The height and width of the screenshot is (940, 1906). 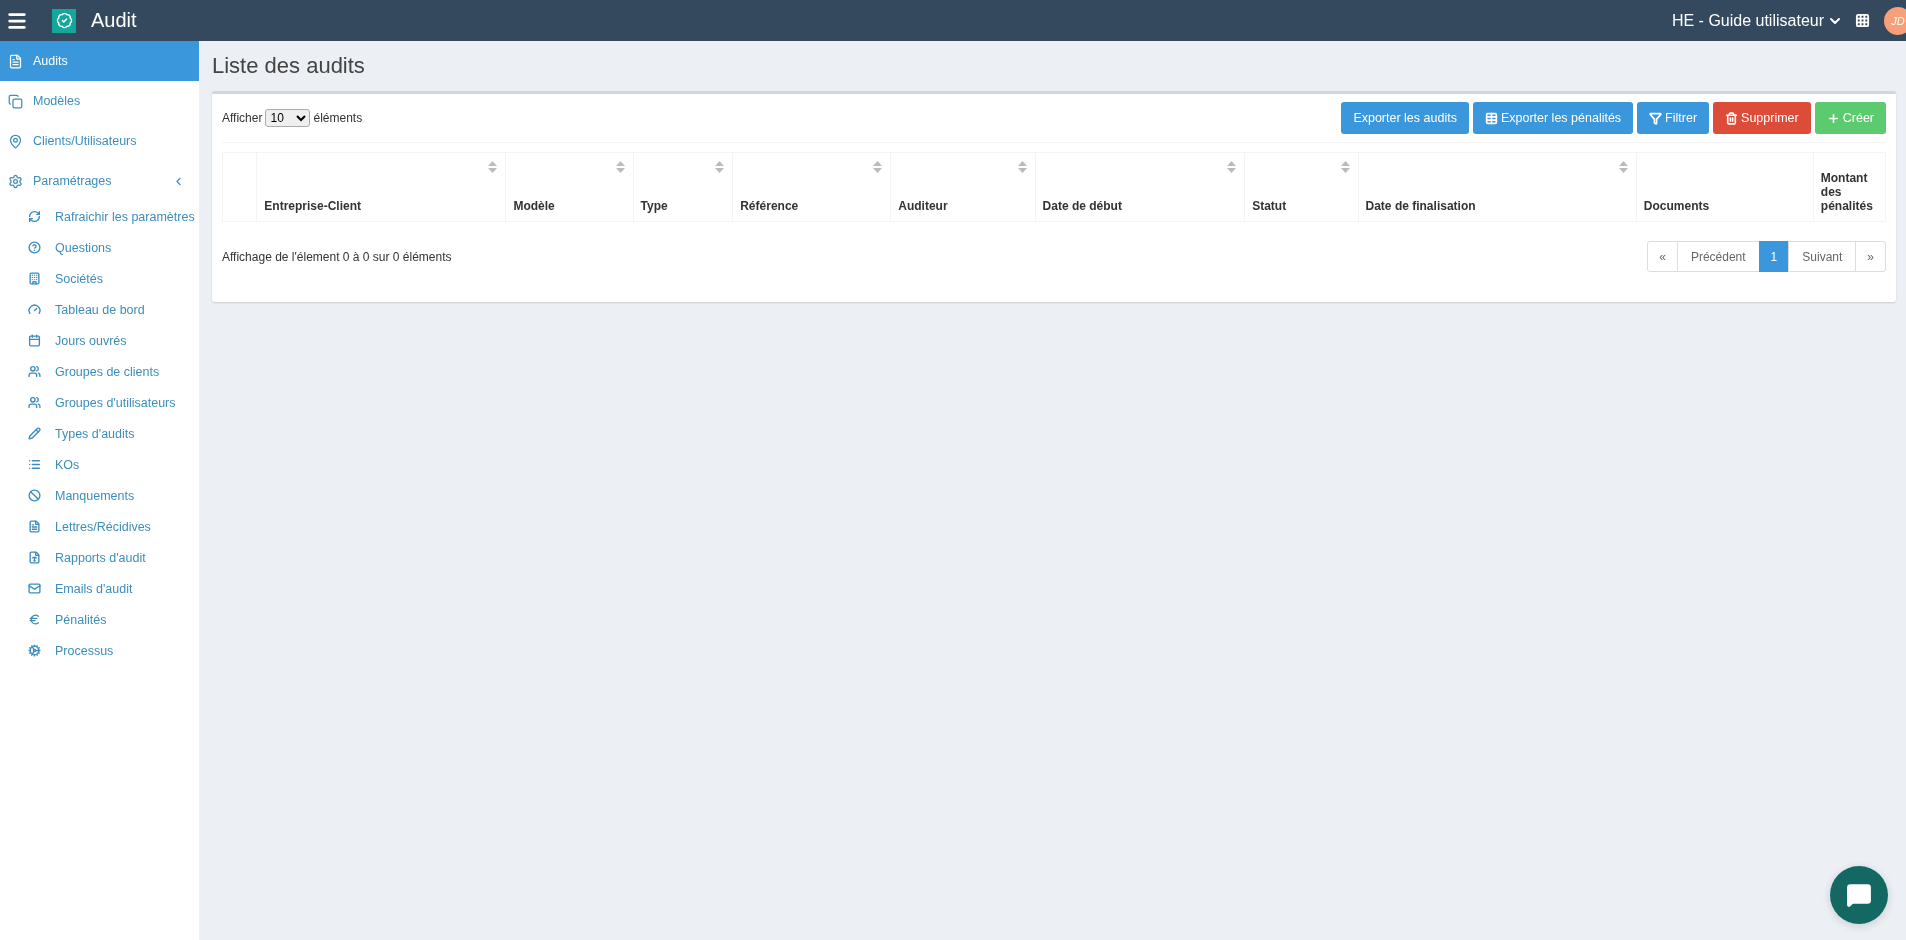 What do you see at coordinates (1140, 187) in the screenshot?
I see `column-header: Date de début` at bounding box center [1140, 187].